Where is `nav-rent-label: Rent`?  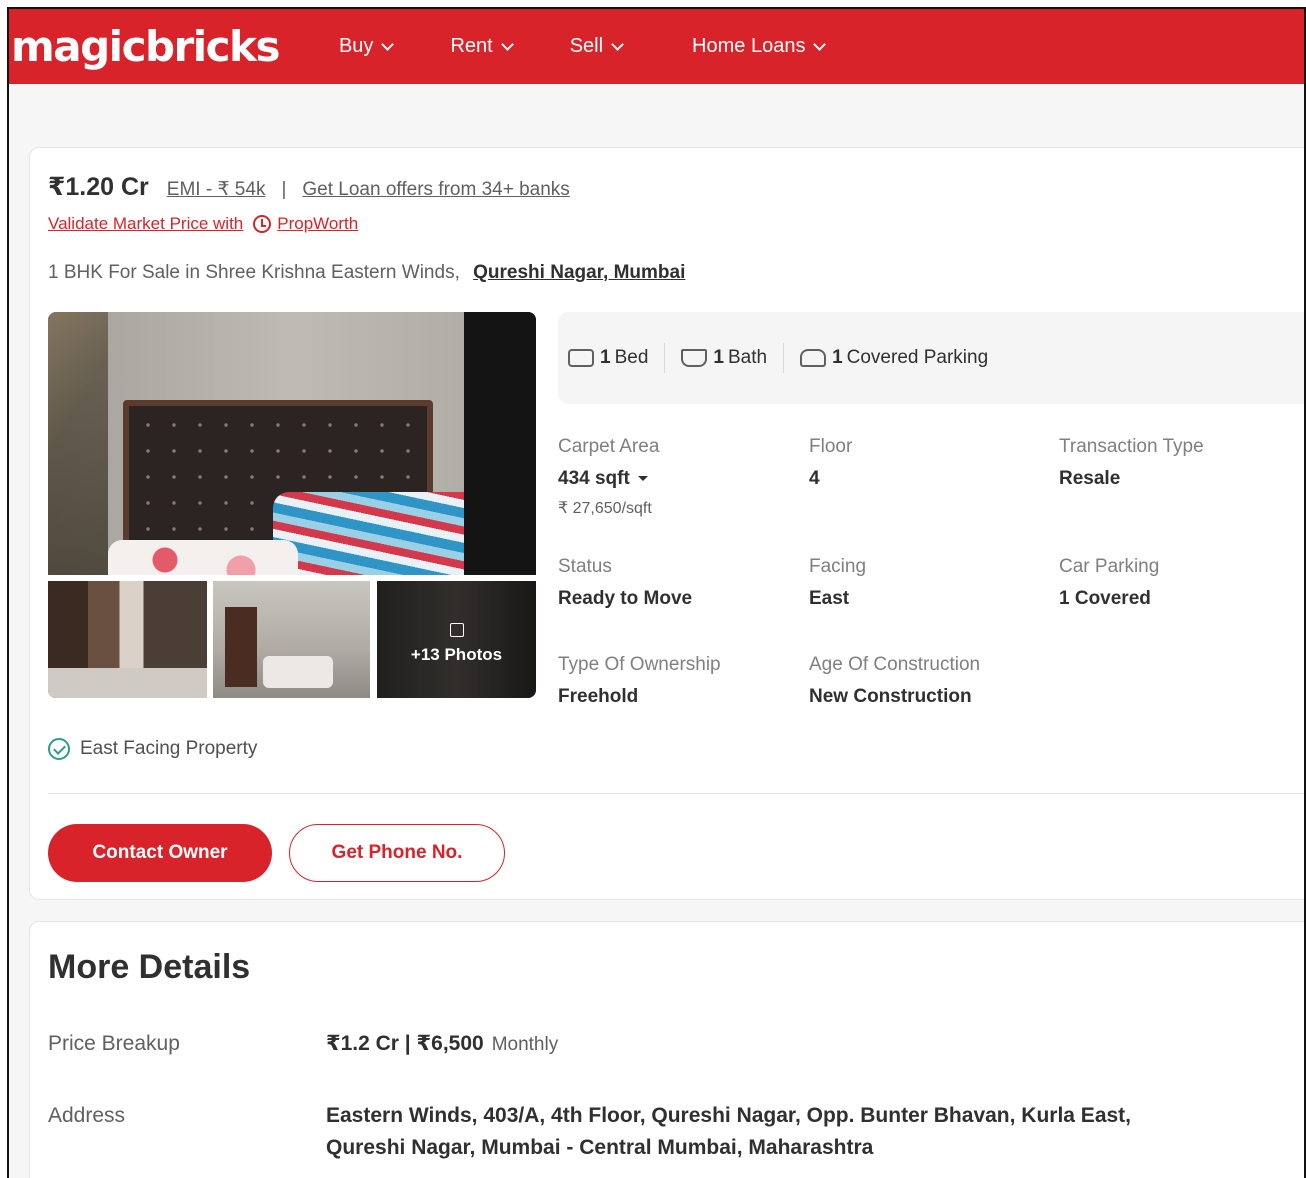
nav-rent-label: Rent is located at coordinates (471, 46).